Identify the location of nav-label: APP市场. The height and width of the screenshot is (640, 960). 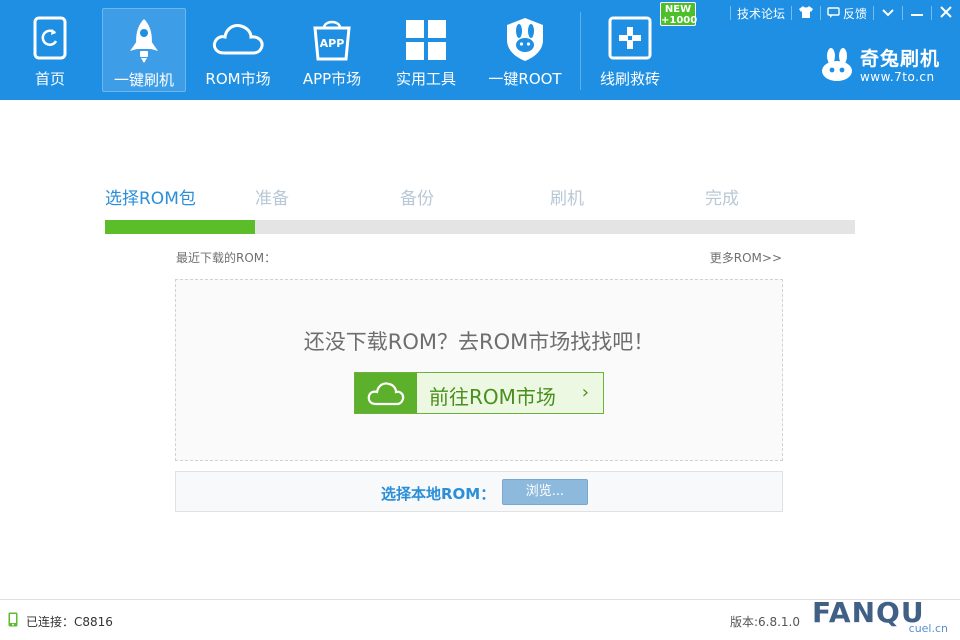
(332, 79).